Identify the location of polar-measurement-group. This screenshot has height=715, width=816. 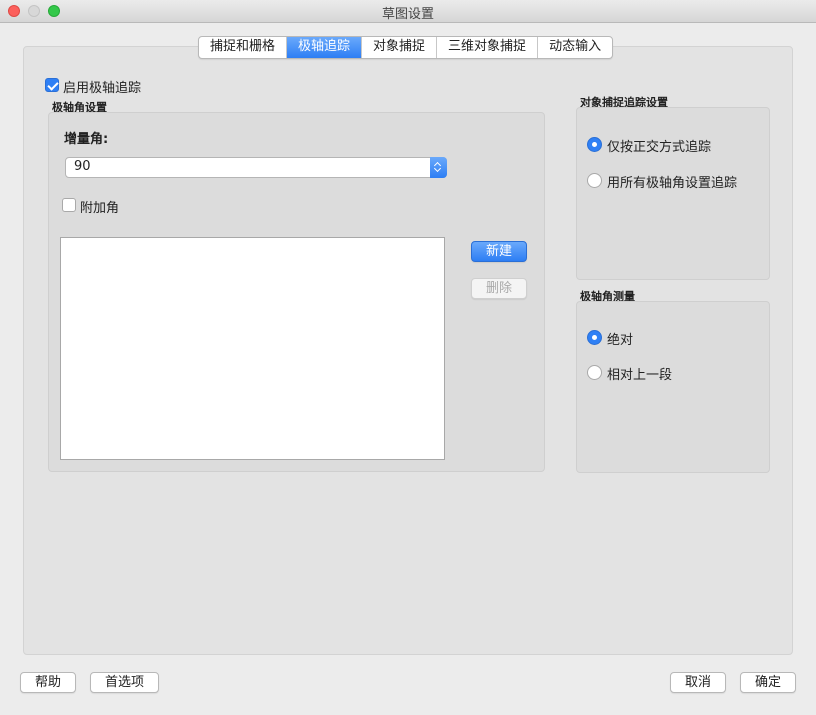
(673, 387).